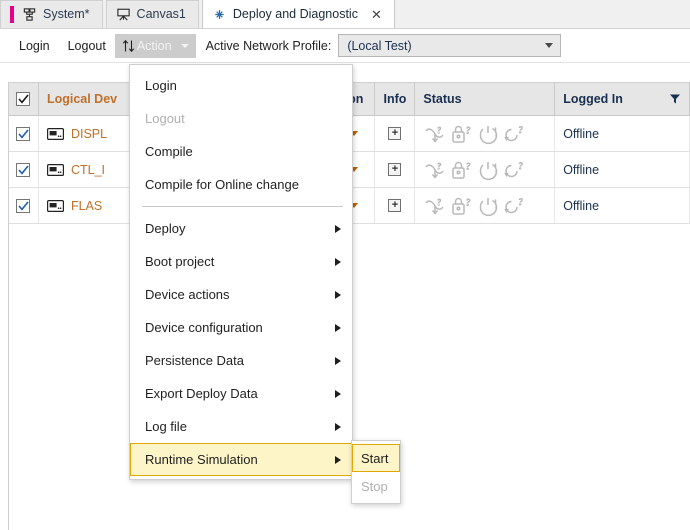 The image size is (690, 530). Describe the element at coordinates (241, 261) in the screenshot. I see `menu-item-boot-project: Boot project` at that location.